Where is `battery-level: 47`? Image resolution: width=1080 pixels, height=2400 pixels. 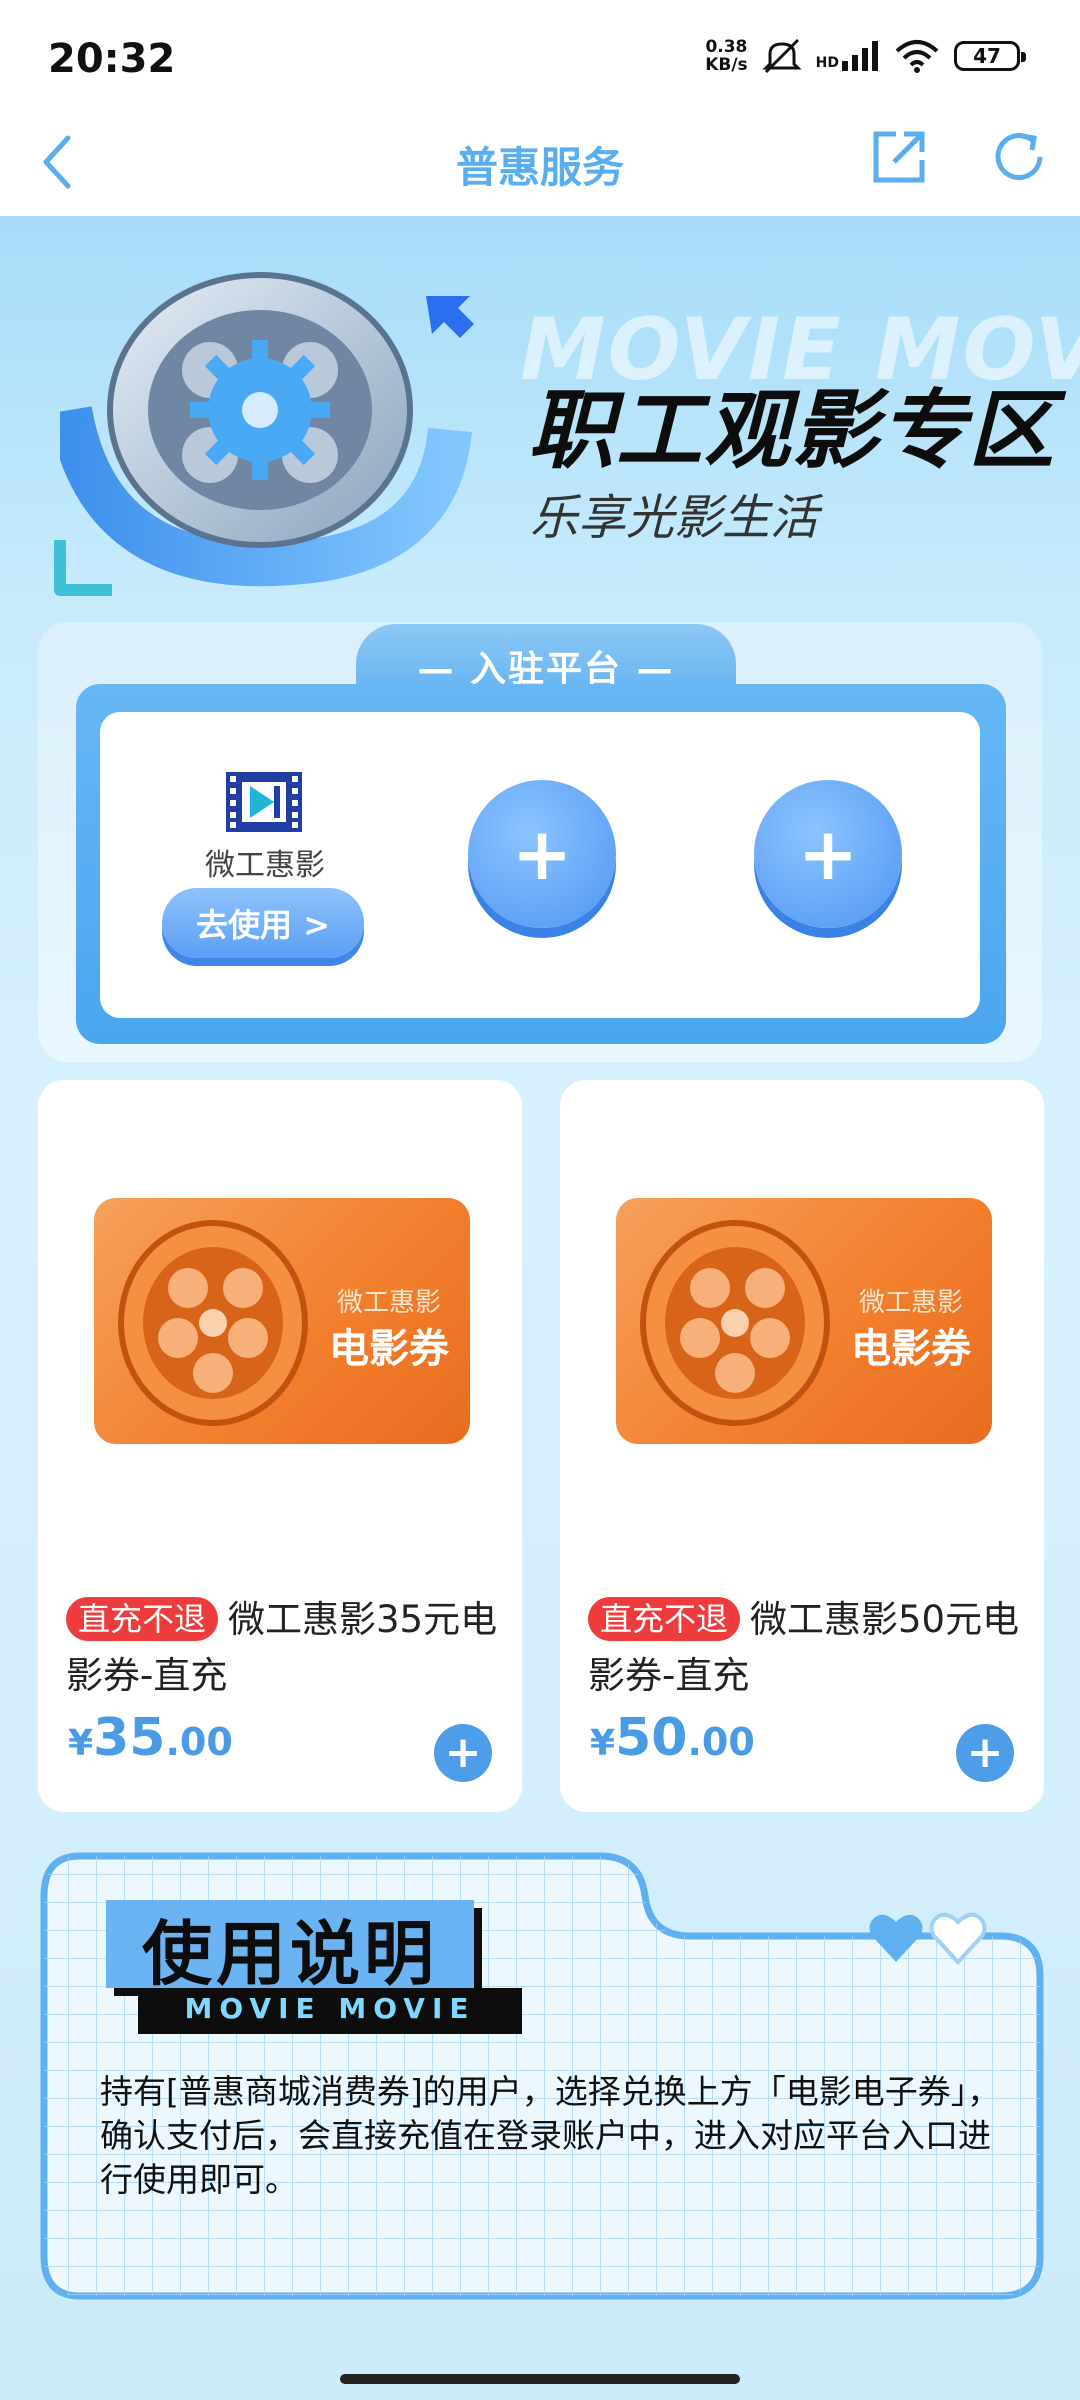 battery-level: 47 is located at coordinates (987, 56).